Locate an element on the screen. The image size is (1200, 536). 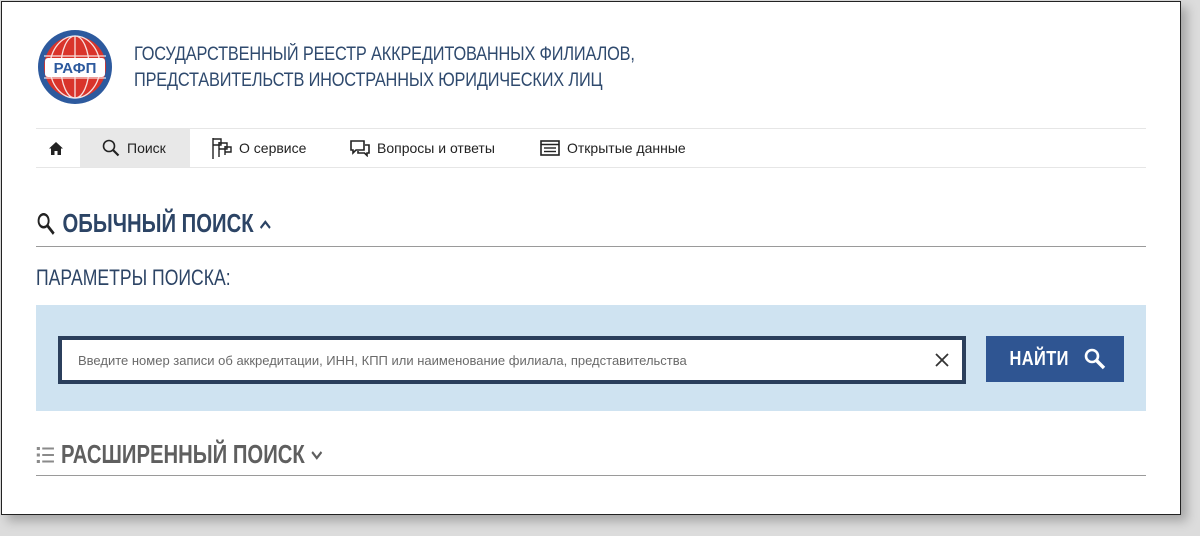
nav-item-open-data: Открытые данные is located at coordinates (613, 148).